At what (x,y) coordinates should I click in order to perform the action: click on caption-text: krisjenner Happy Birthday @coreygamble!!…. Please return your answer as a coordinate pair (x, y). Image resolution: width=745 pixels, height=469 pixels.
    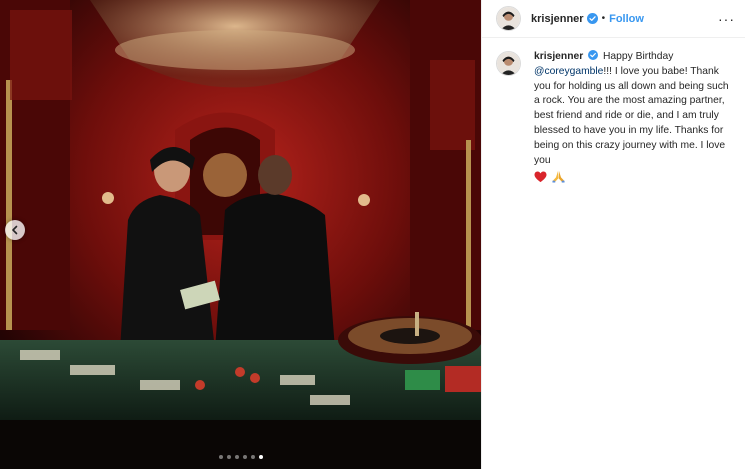
    Looking at the image, I should click on (634, 117).